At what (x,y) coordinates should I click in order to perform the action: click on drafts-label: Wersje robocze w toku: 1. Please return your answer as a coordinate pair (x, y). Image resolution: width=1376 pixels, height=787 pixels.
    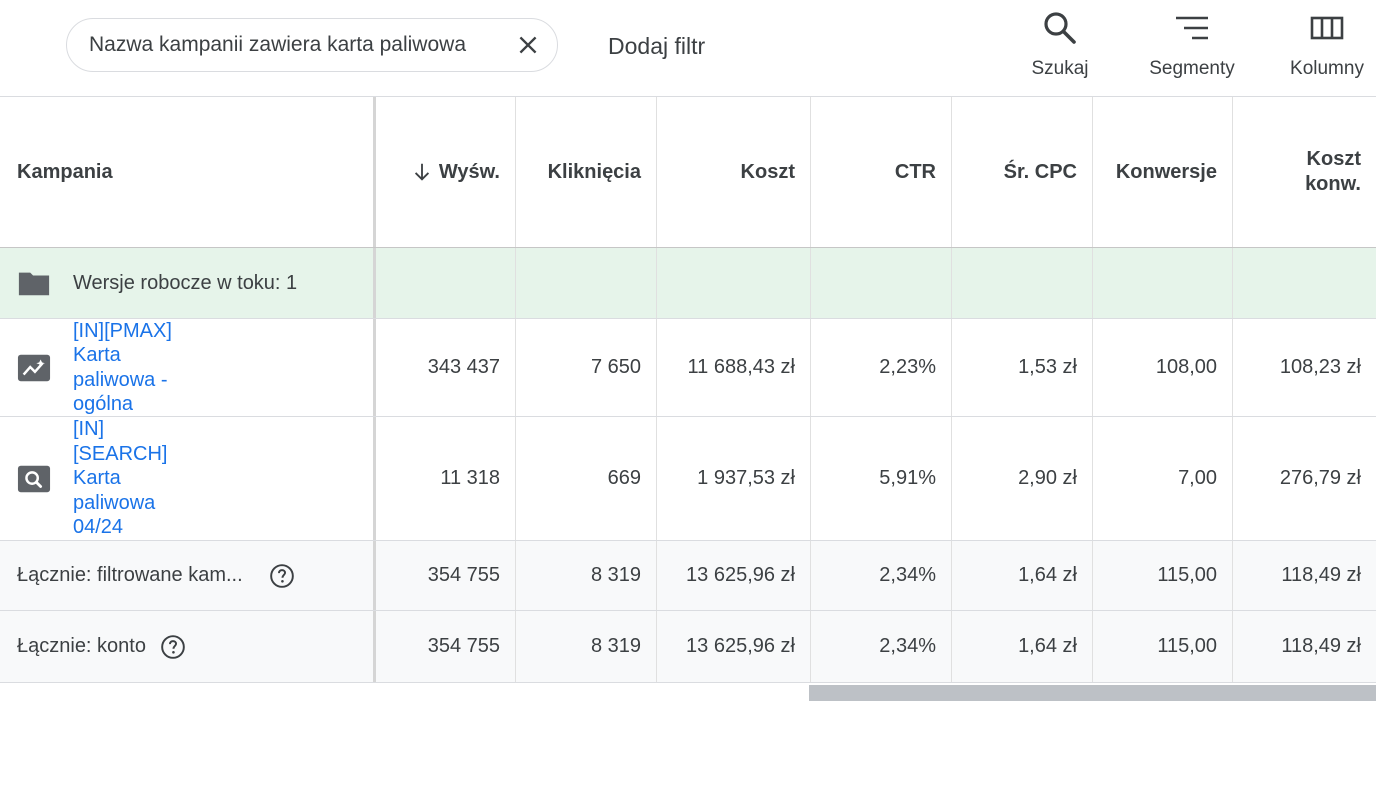
    Looking at the image, I should click on (185, 282).